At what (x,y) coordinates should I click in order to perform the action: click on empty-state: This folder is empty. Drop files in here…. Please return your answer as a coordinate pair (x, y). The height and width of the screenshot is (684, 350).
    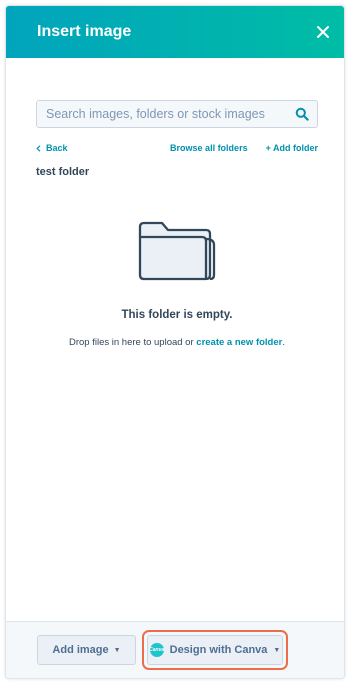
    Looking at the image, I should click on (177, 284).